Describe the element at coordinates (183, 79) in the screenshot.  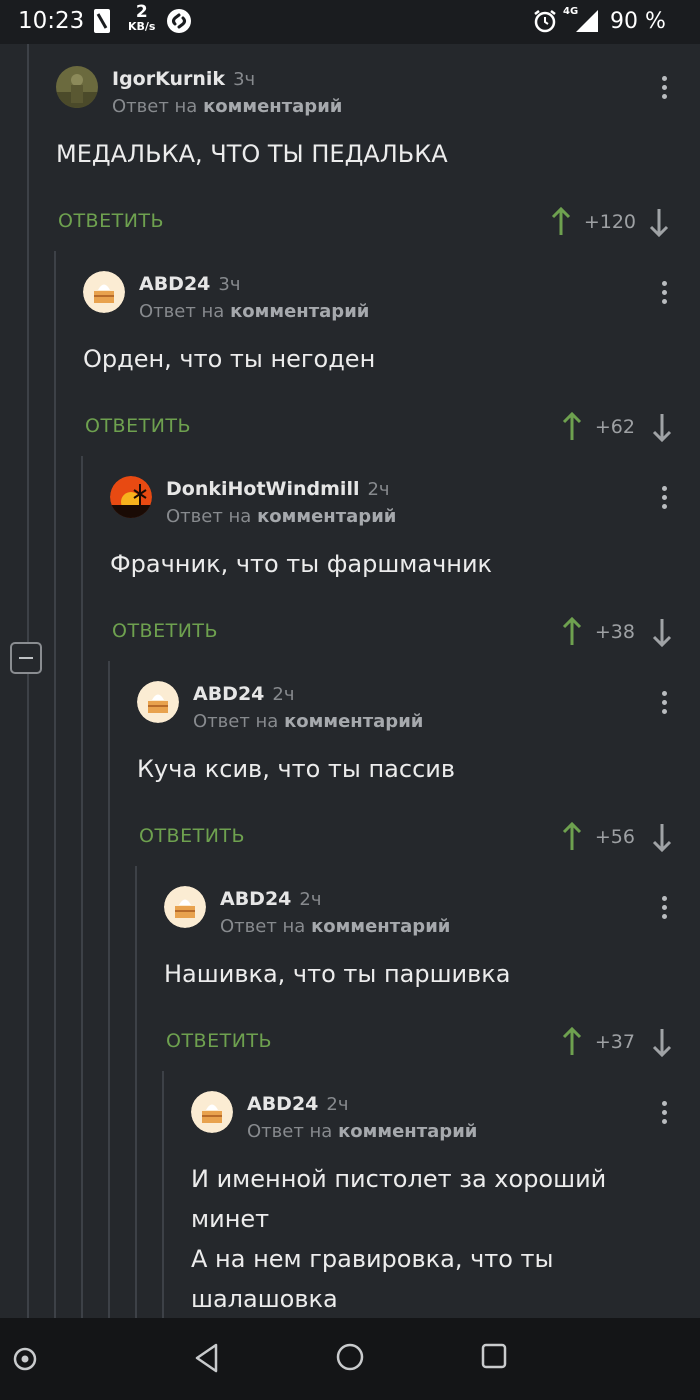
I see `username: IgorKurnik 3ч` at that location.